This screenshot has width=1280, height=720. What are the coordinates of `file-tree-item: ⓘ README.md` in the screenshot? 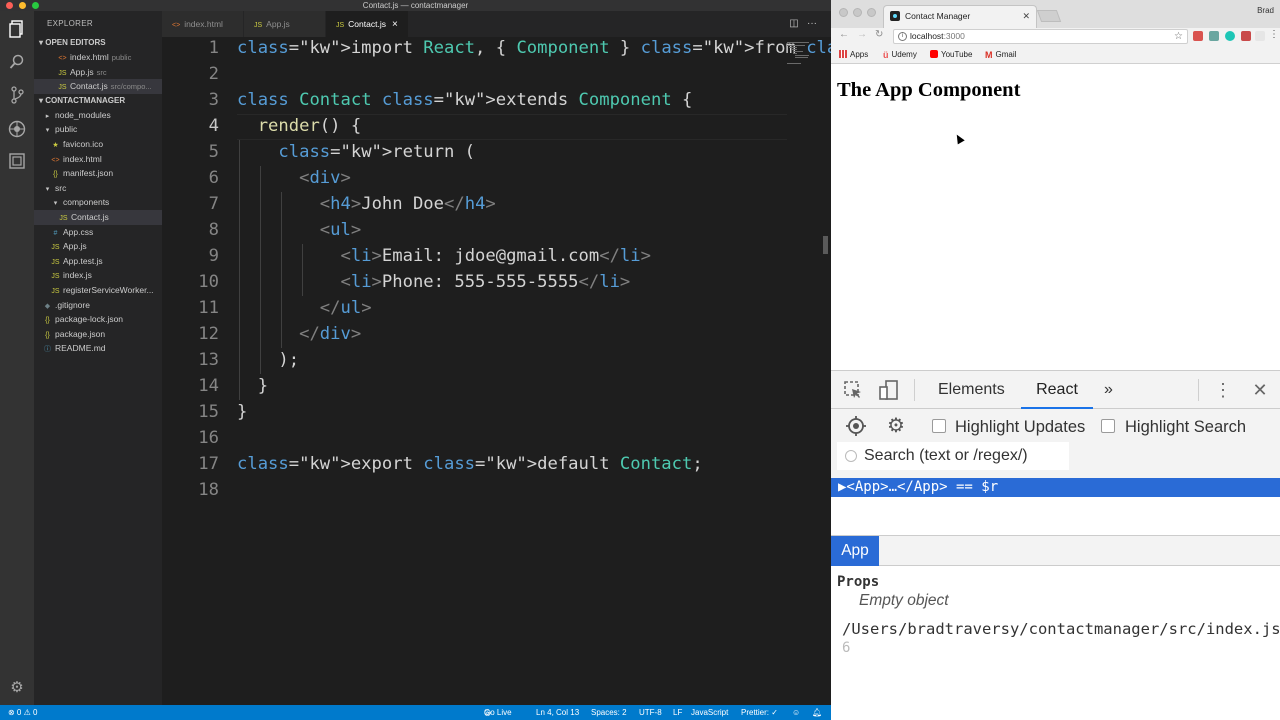 It's located at (98, 348).